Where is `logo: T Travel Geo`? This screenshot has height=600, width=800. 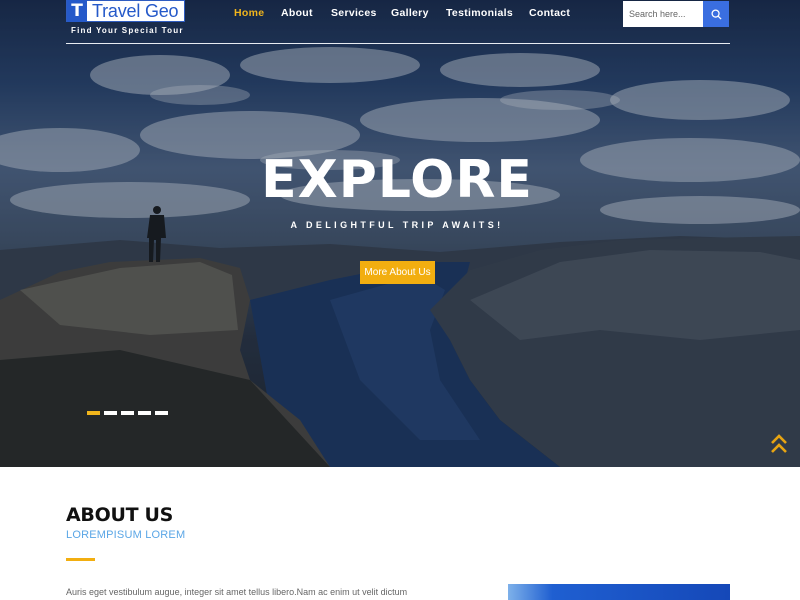
logo: T Travel Geo is located at coordinates (125, 11).